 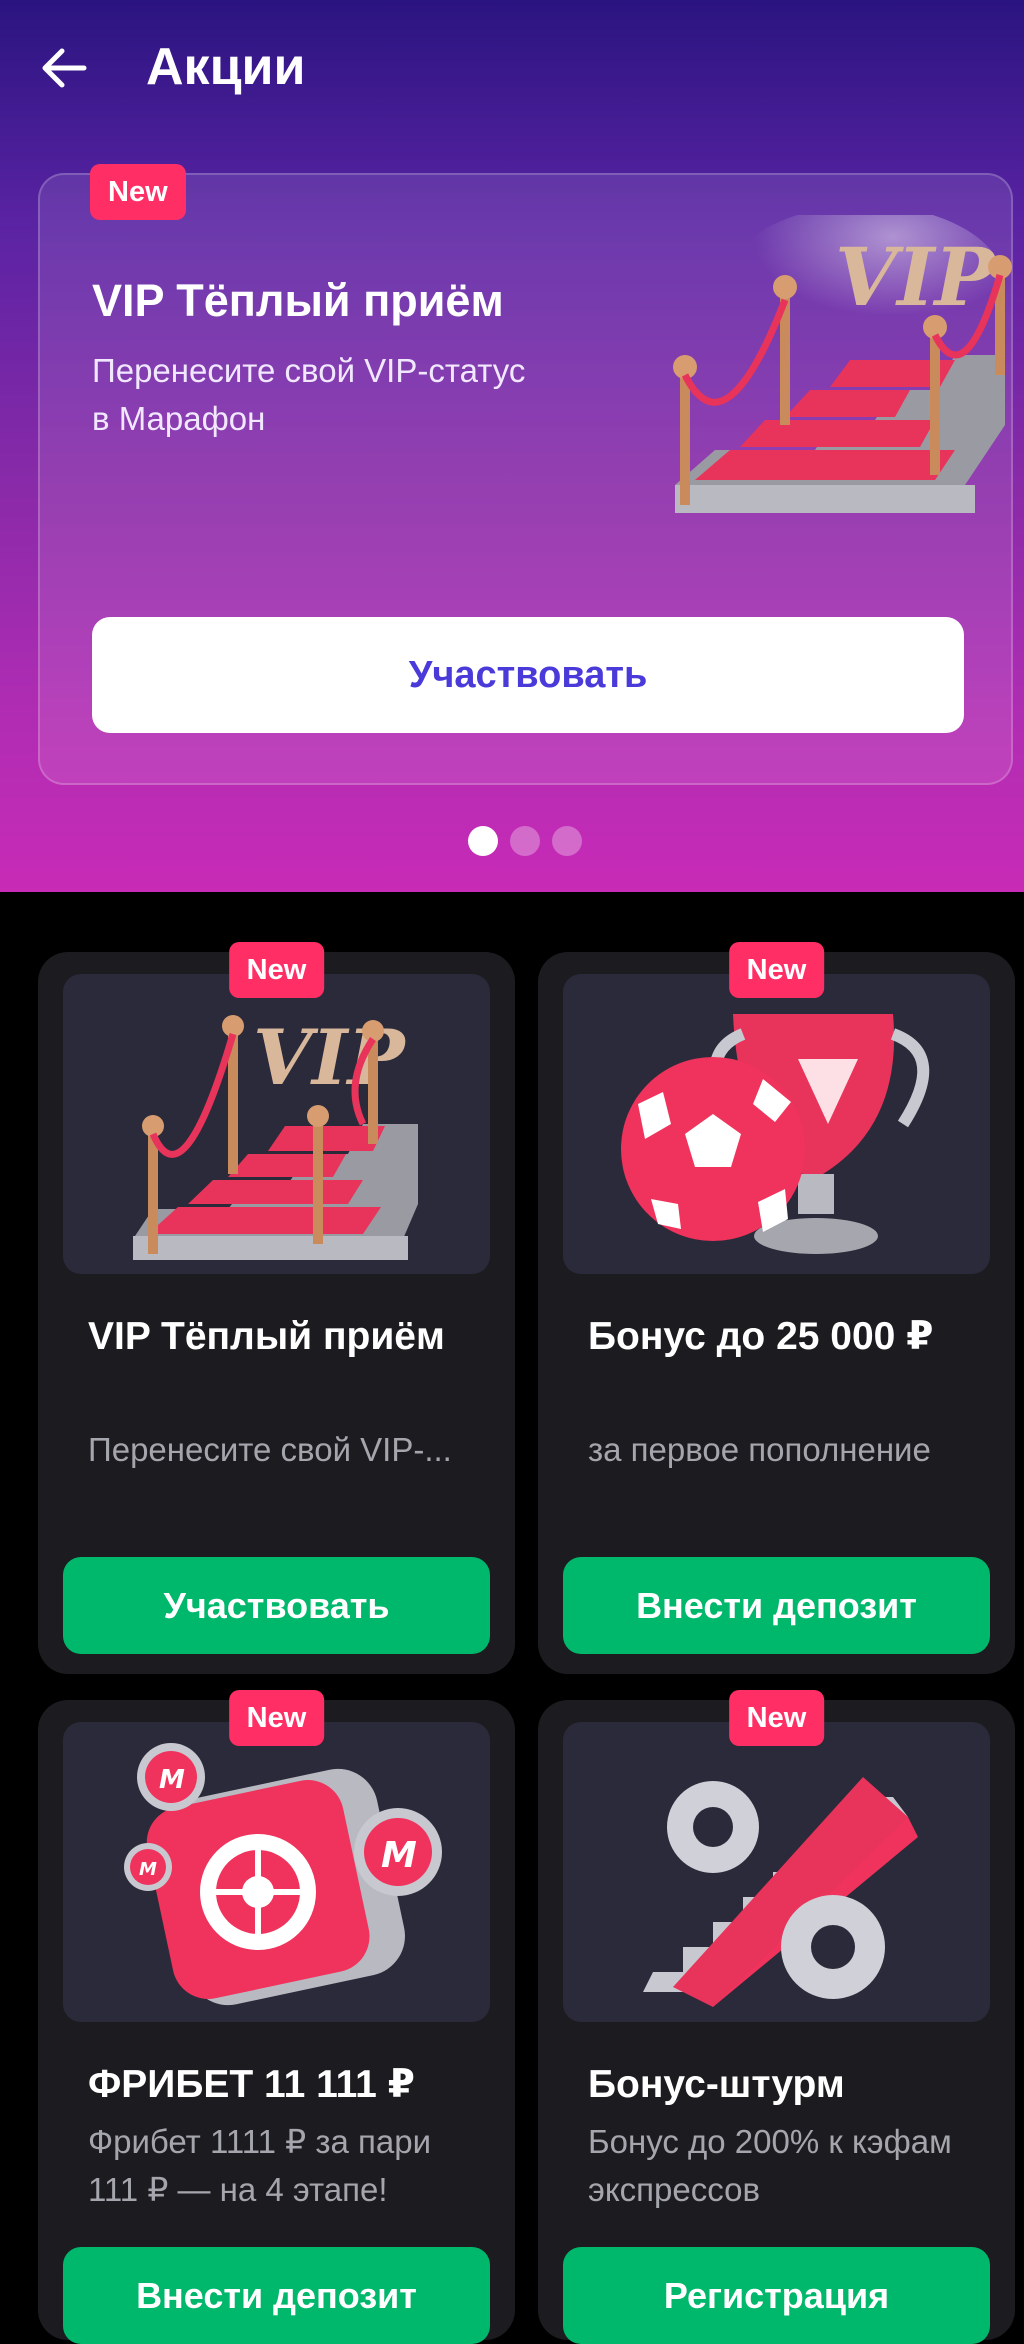 I want to click on hero-subtitle: Перенесите свой VIP-статус в Марафон, so click(x=309, y=394).